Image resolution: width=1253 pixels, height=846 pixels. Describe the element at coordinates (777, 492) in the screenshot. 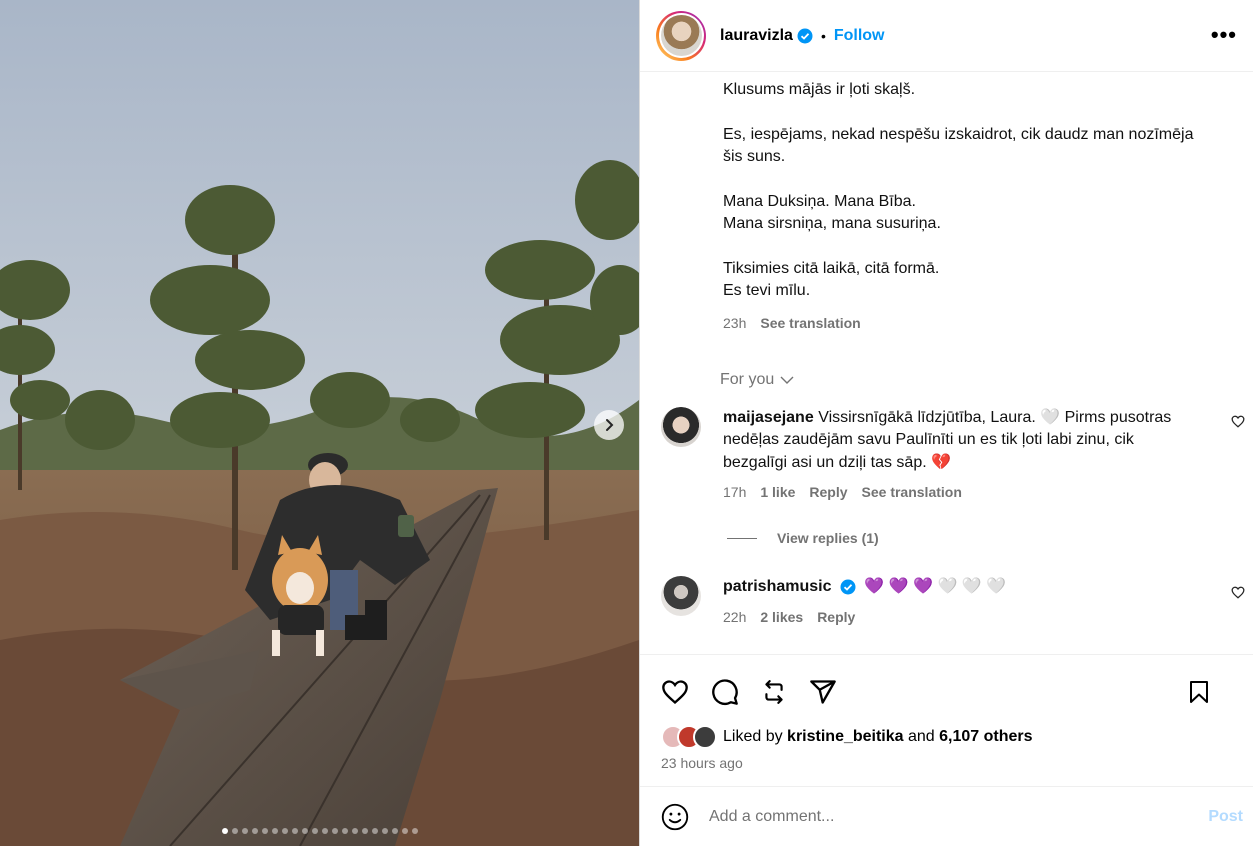

I see `comment-likes: 1 like` at that location.